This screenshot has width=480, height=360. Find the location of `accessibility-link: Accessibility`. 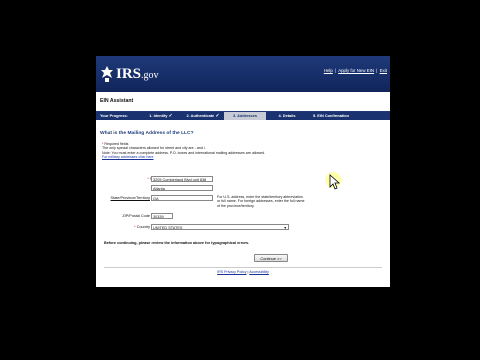

accessibility-link: Accessibility is located at coordinates (259, 272).